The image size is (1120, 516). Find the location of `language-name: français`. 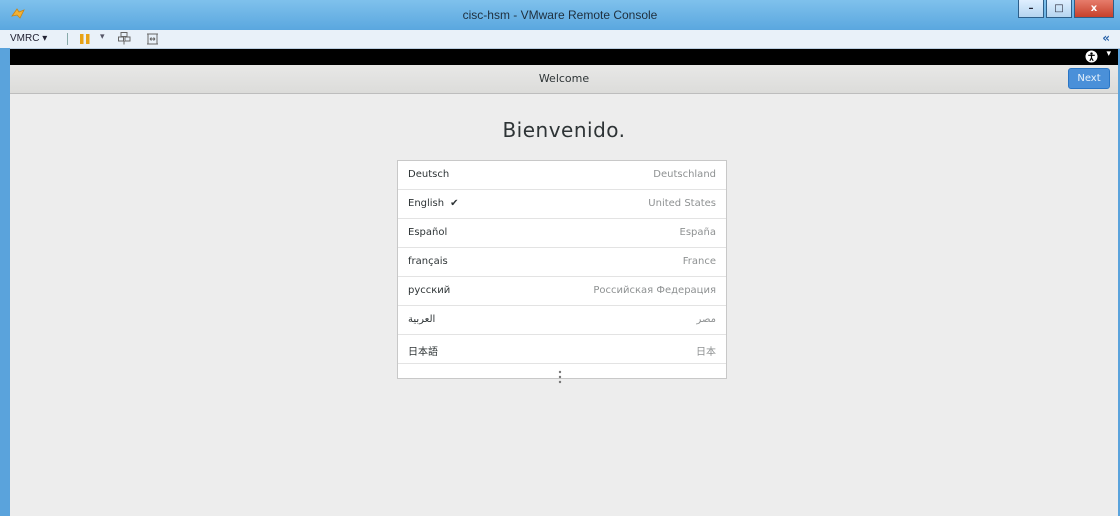

language-name: français is located at coordinates (428, 261).